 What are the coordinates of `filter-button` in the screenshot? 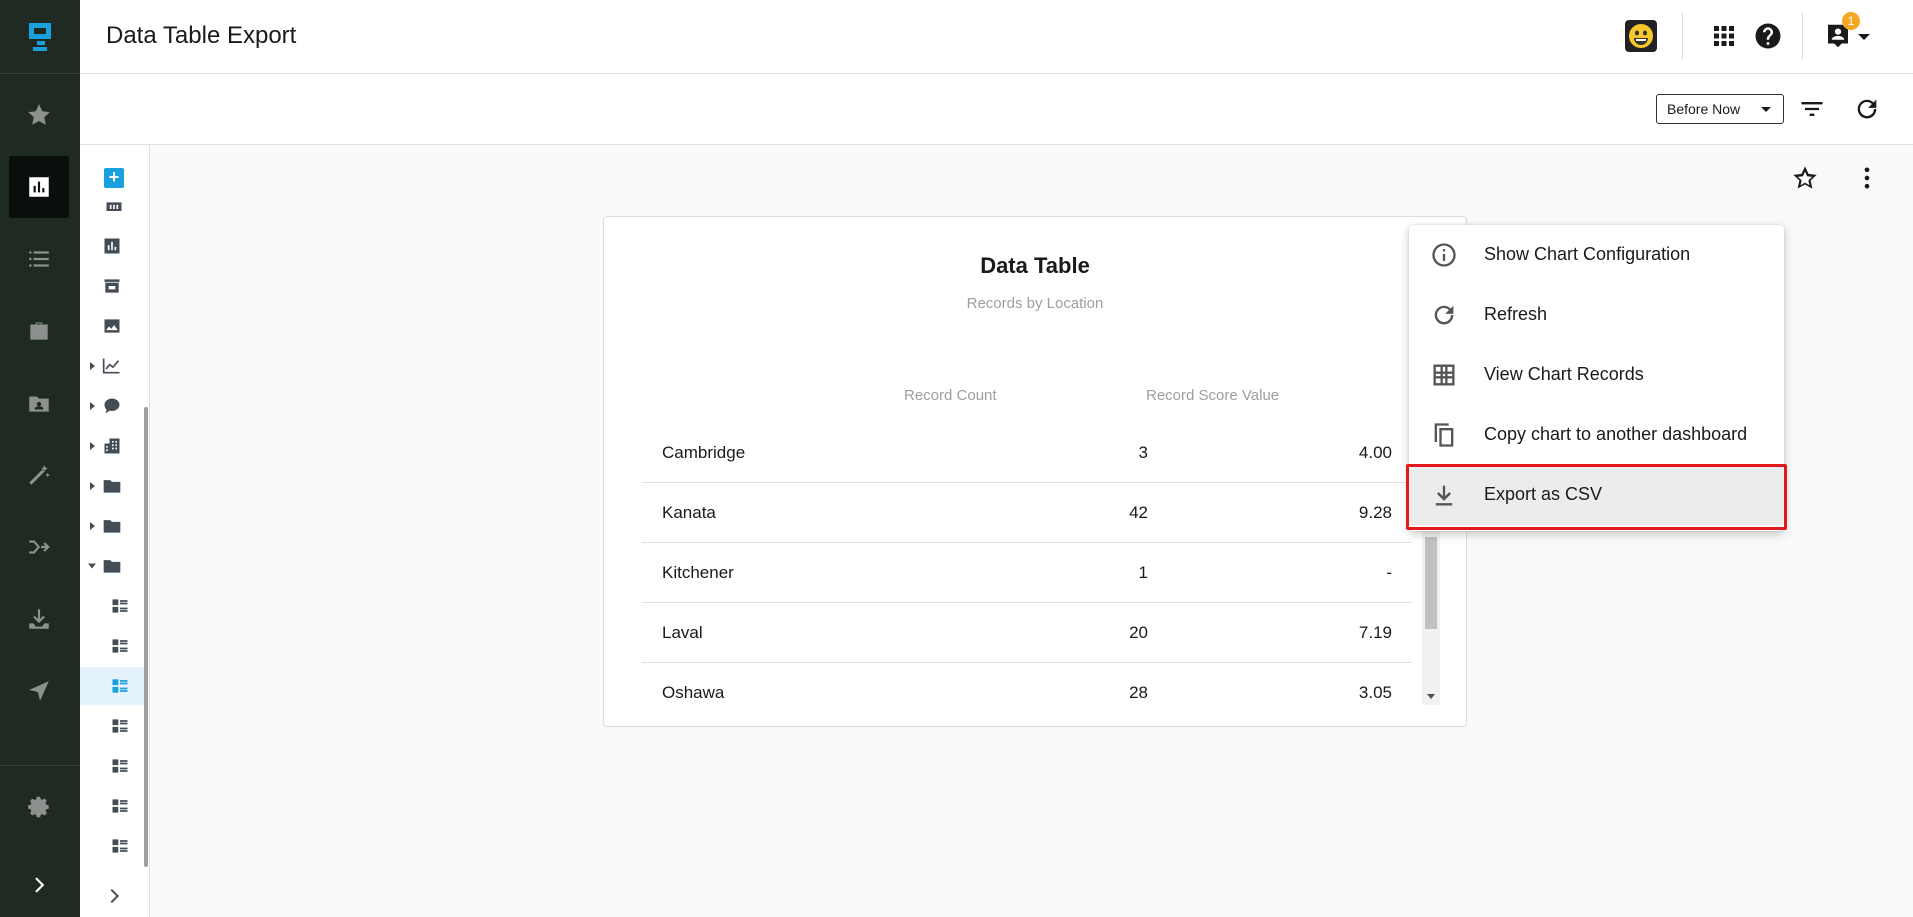 It's located at (1812, 109).